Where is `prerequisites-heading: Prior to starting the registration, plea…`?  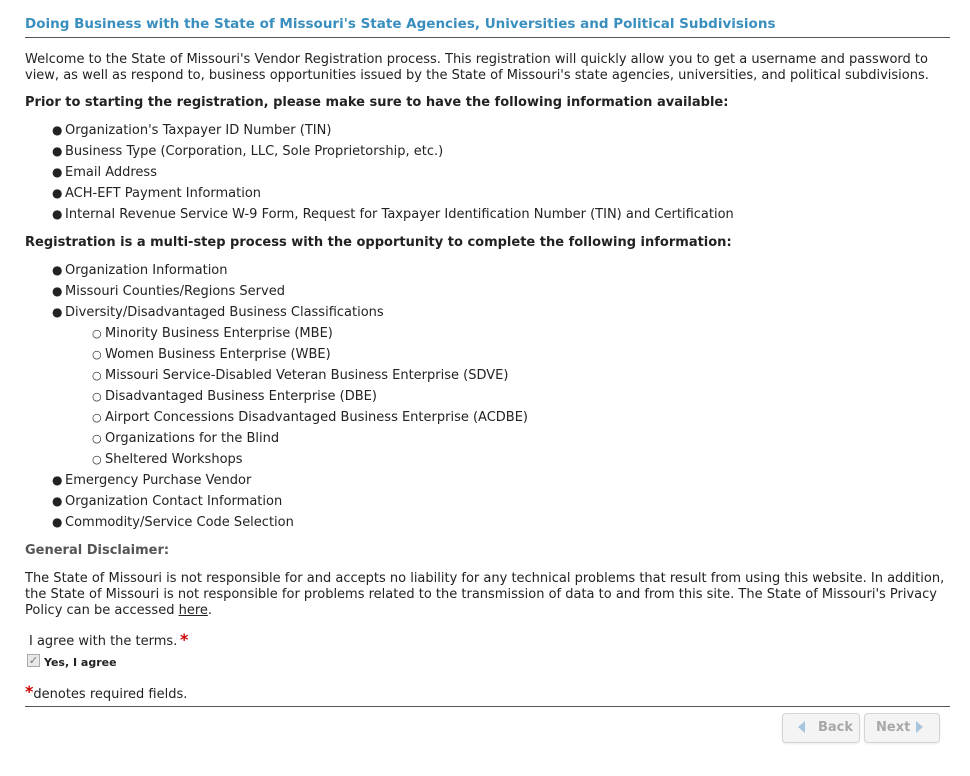
prerequisites-heading: Prior to starting the registration, plea… is located at coordinates (377, 102).